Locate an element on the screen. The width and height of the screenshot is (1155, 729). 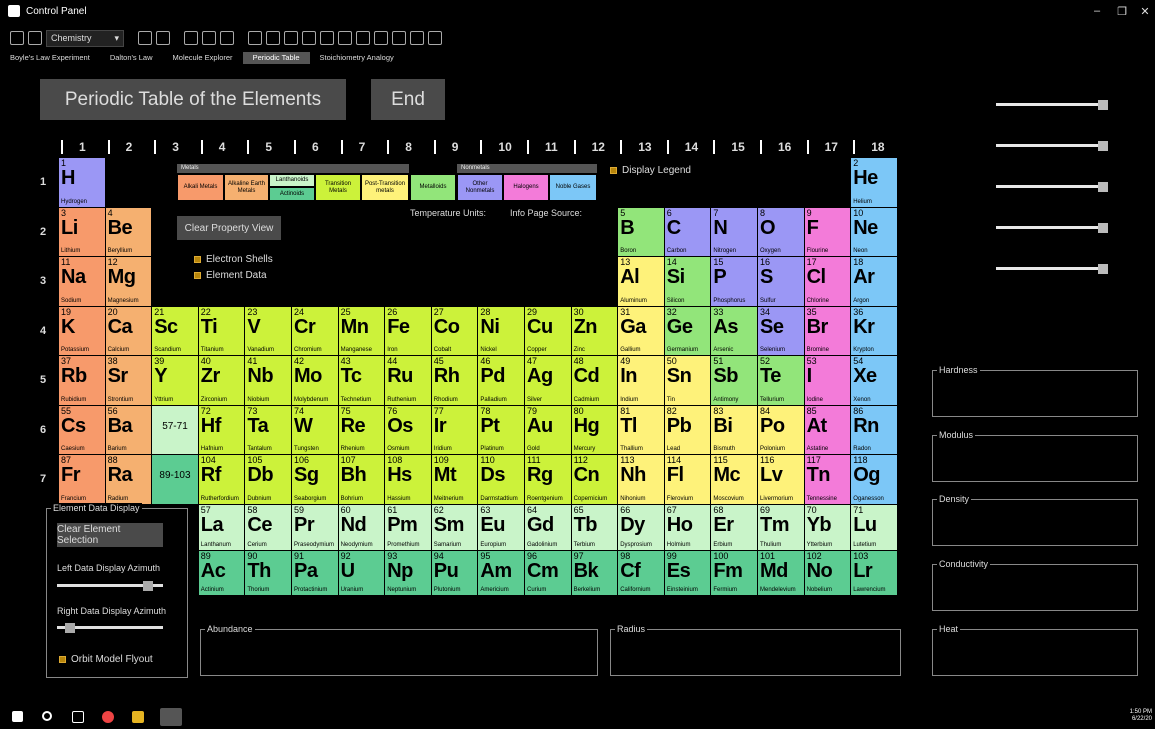
tab-1: Dalton's Law is located at coordinates (131, 58).